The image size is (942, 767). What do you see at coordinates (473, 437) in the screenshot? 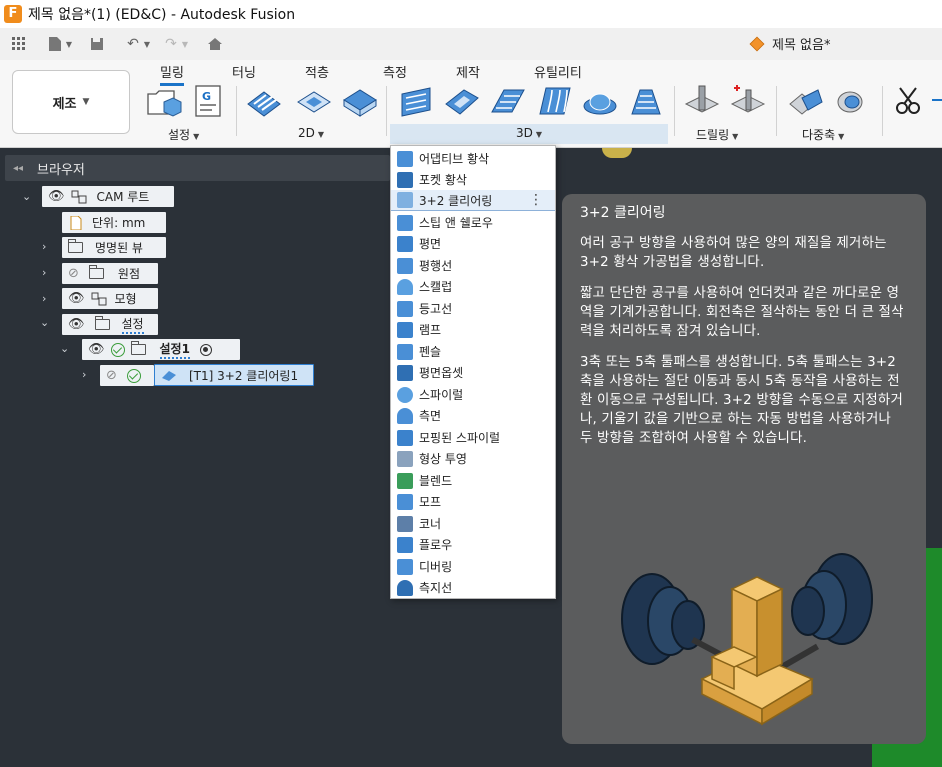
I see `menu-item-morphed-spiral: 모핑된 스파이럴` at bounding box center [473, 437].